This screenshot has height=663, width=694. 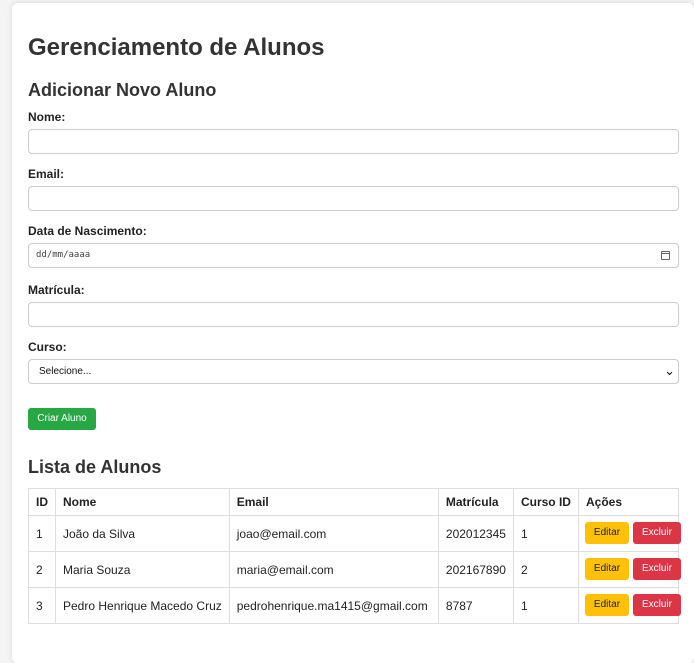 What do you see at coordinates (353, 141) in the screenshot?
I see `nome-input` at bounding box center [353, 141].